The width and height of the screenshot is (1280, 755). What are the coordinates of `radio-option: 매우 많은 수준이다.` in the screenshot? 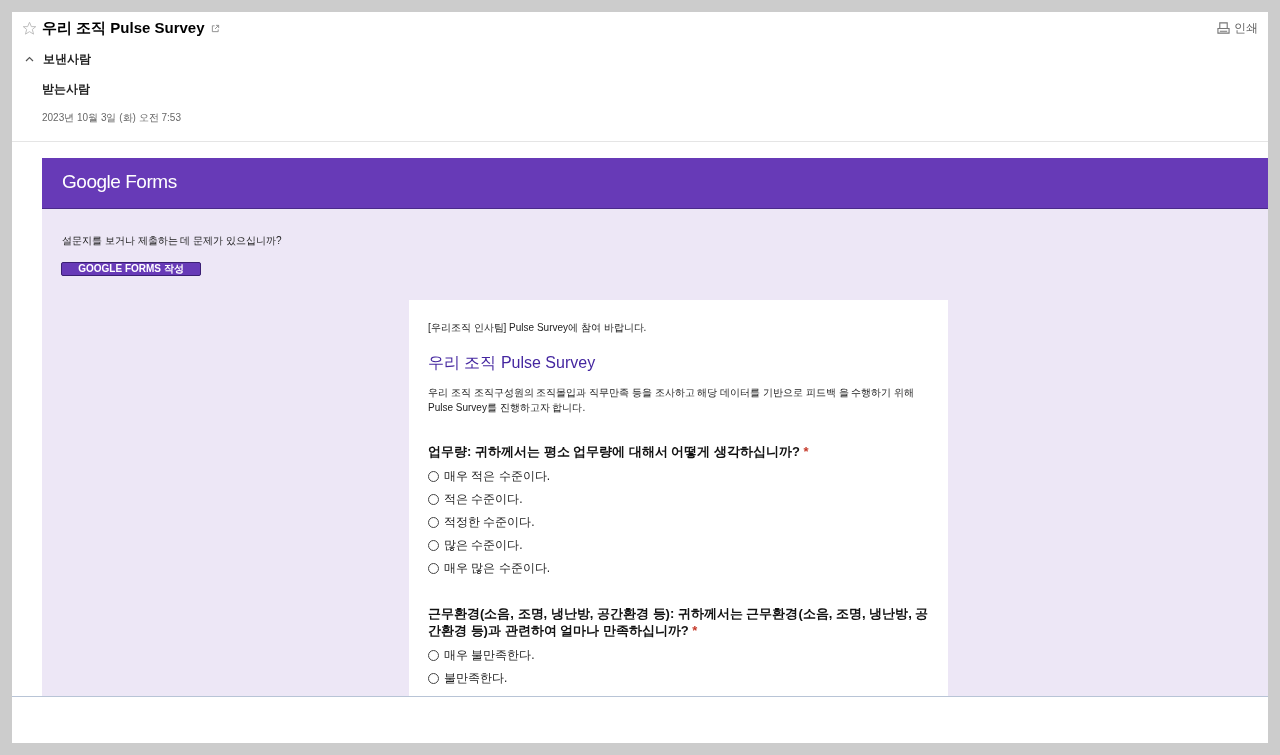 It's located at (678, 568).